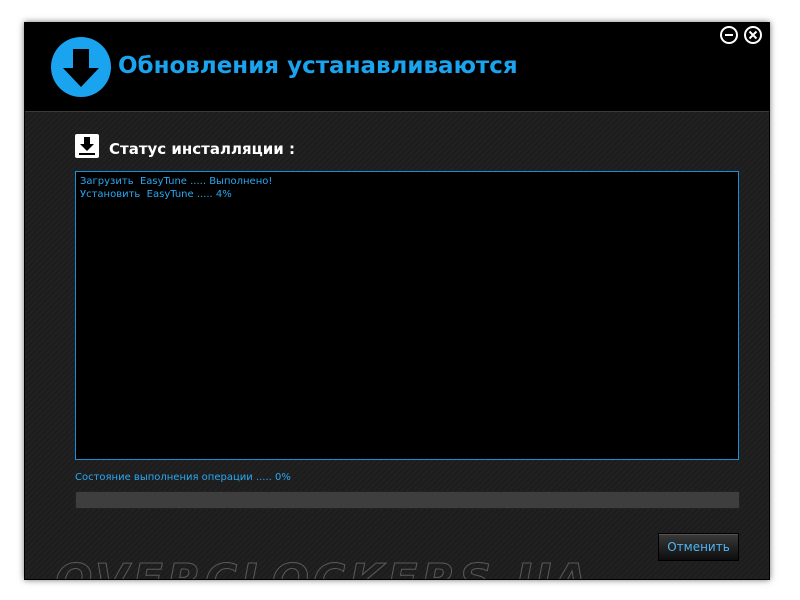 The width and height of the screenshot is (800, 600). What do you see at coordinates (698, 547) in the screenshot?
I see `cancel-button: Отменить` at bounding box center [698, 547].